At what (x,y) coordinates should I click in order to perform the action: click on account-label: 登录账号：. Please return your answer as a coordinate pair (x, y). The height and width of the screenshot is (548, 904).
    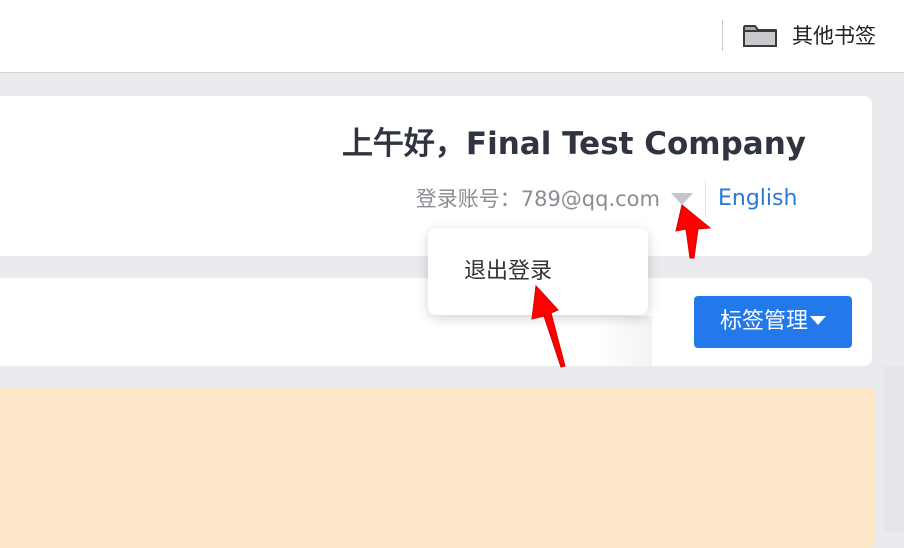
    Looking at the image, I should click on (468, 199).